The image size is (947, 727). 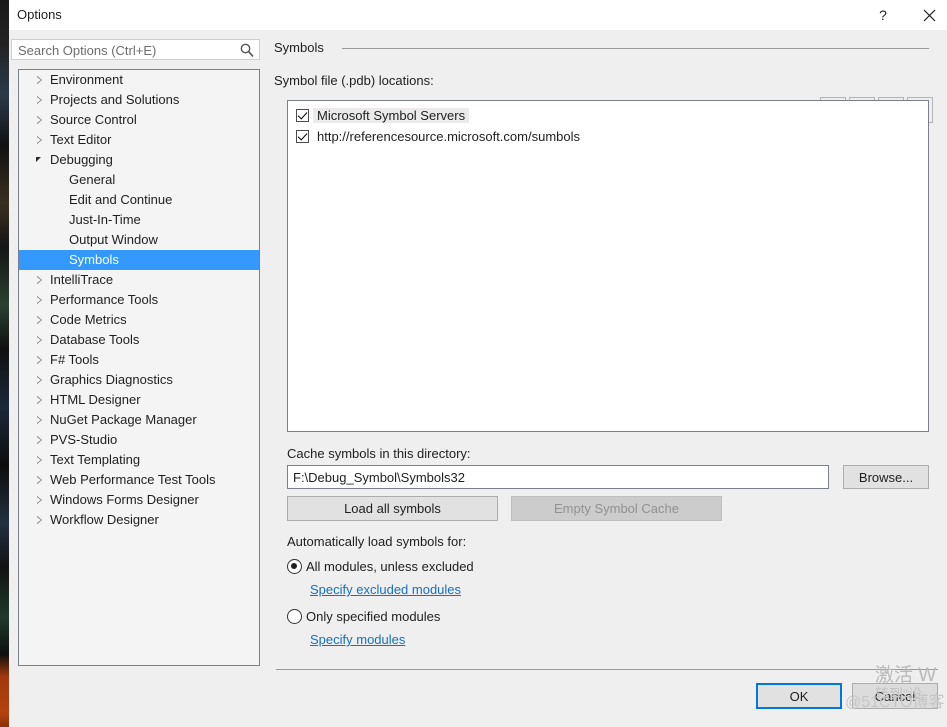 I want to click on sidebar-item-label: Graphics Diagnostics, so click(x=111, y=379).